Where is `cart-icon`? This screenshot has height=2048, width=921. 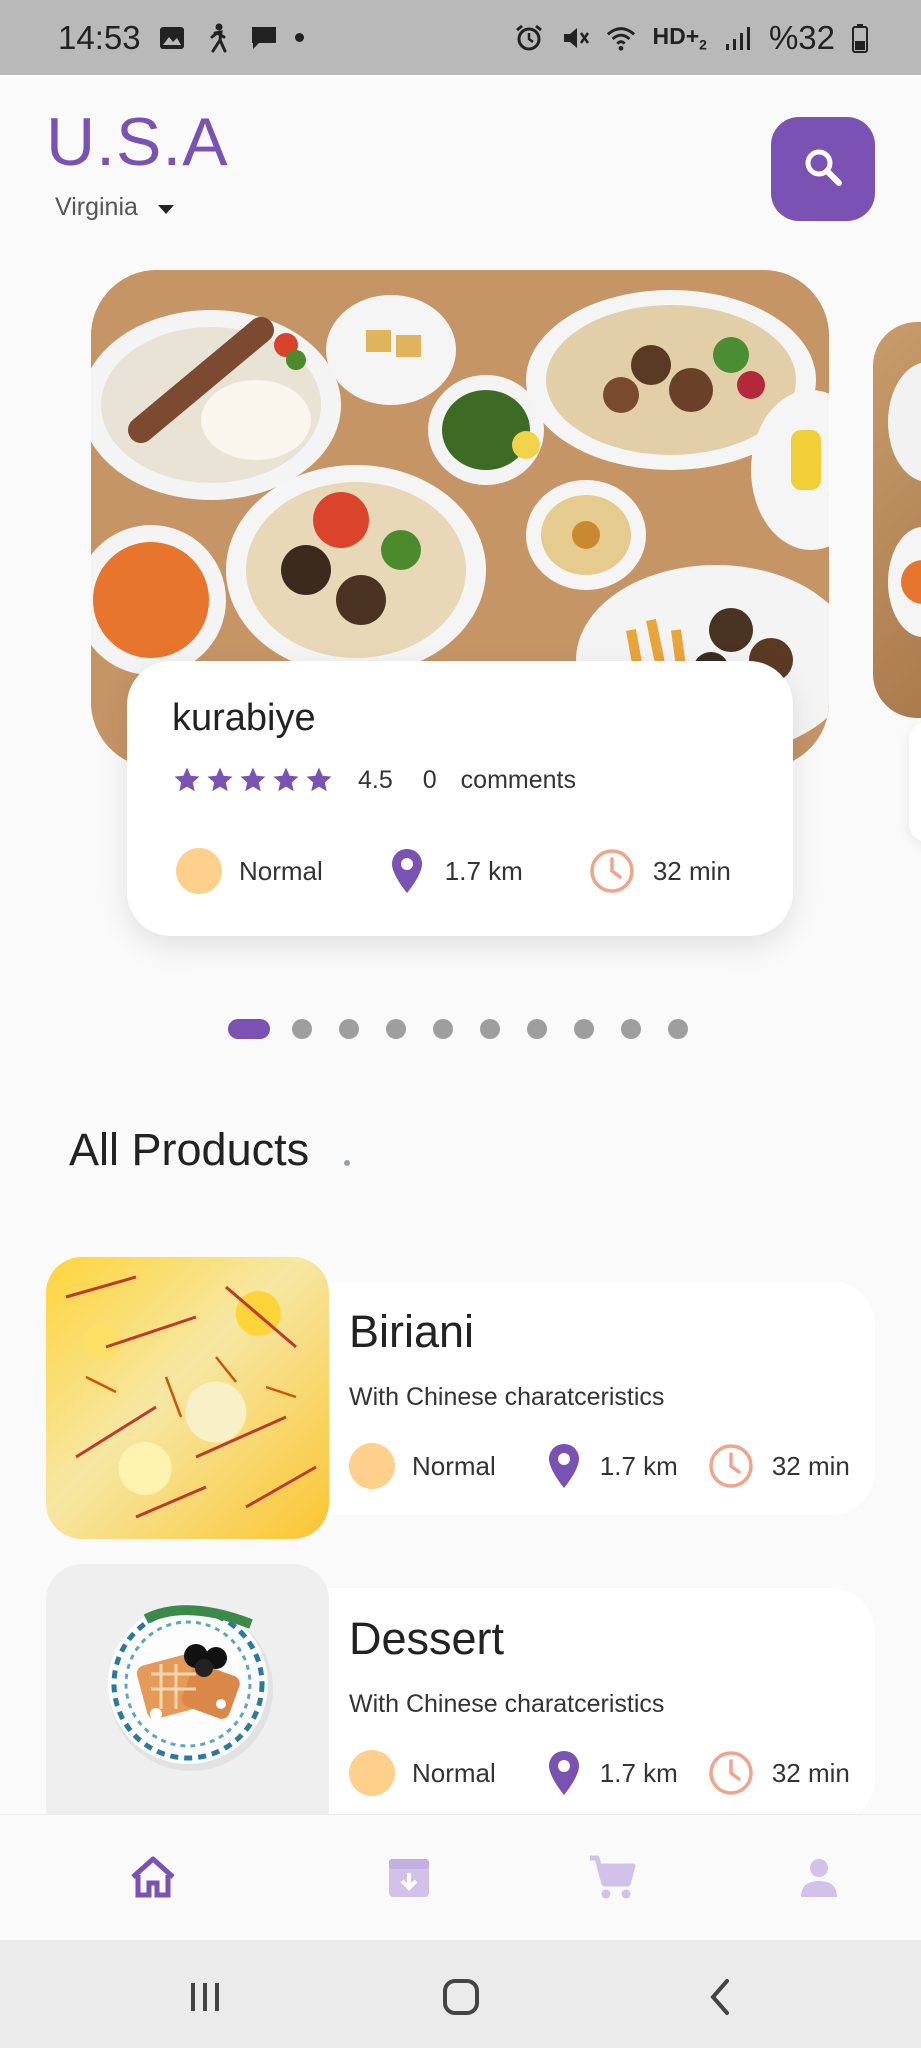
cart-icon is located at coordinates (613, 1877).